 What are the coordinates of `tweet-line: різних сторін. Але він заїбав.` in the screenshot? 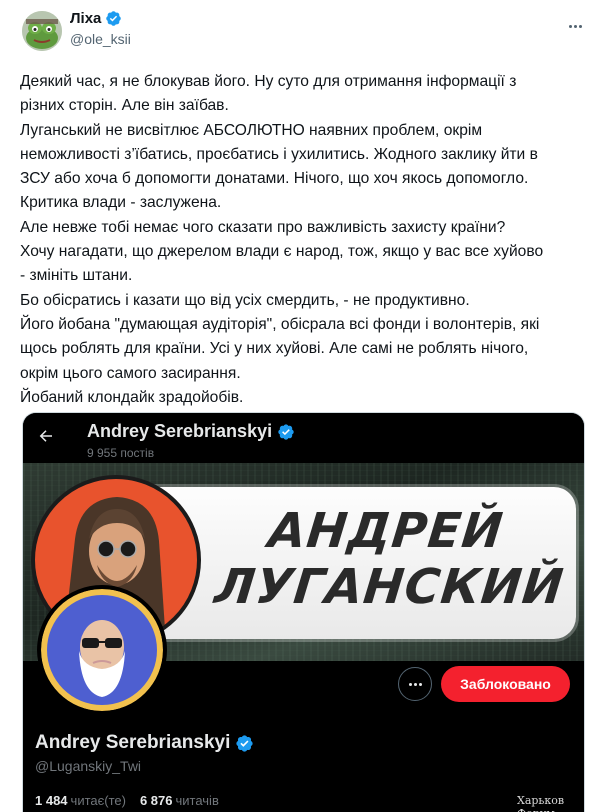 It's located at (124, 106).